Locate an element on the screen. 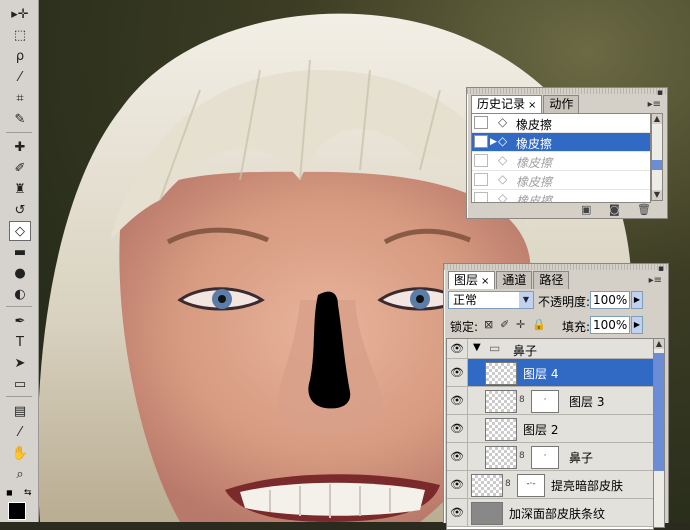 The height and width of the screenshot is (530, 690). fill-input: 100% is located at coordinates (610, 325).